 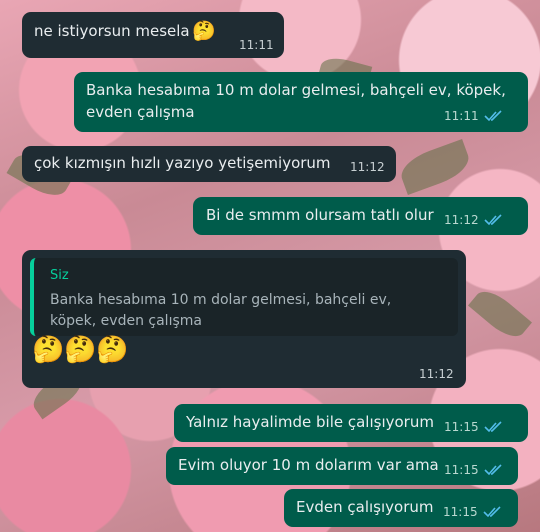 What do you see at coordinates (182, 163) in the screenshot?
I see `message-text: çok kızmışın hızlı yazıyo yetişemiyorum` at bounding box center [182, 163].